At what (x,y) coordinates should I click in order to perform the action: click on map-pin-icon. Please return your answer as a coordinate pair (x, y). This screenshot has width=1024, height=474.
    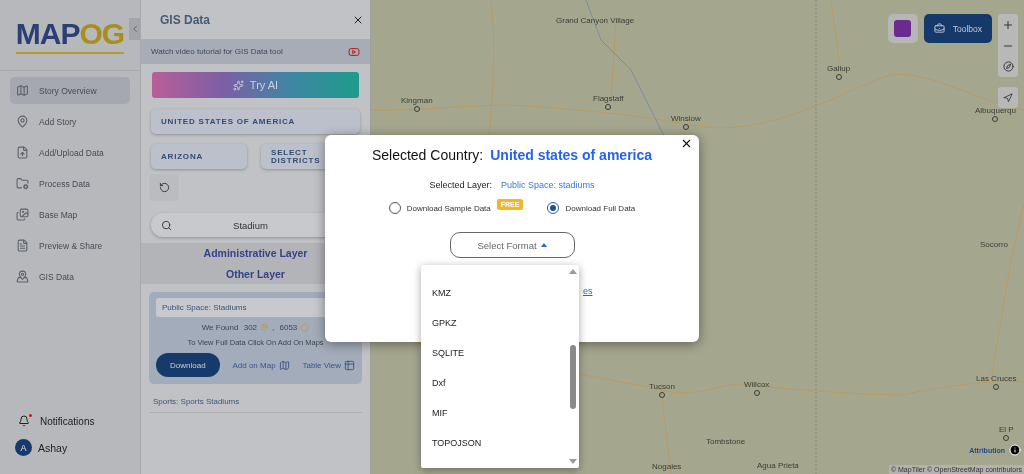
    Looking at the image, I should click on (22, 276).